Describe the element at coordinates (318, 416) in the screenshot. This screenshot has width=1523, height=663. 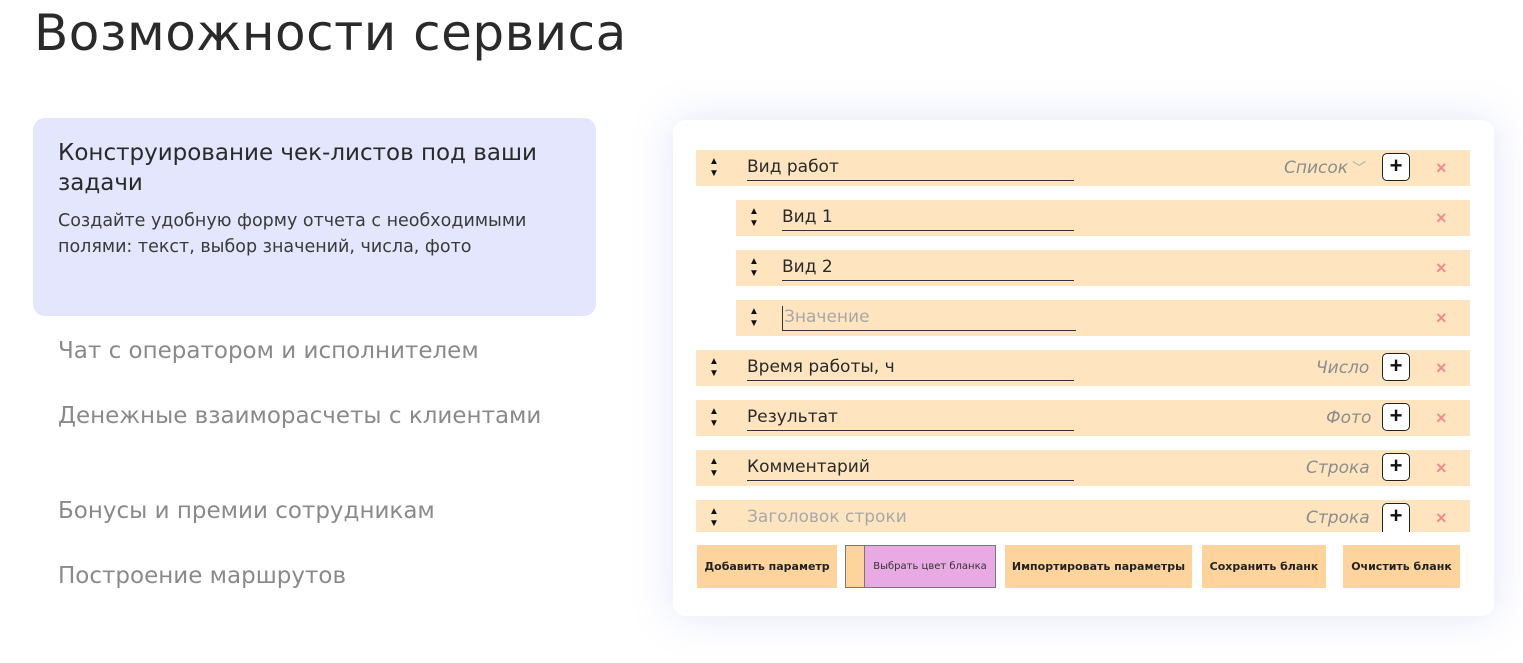
I see `feature-item-payments: Денежные взаиморасчеты с клиентами` at that location.